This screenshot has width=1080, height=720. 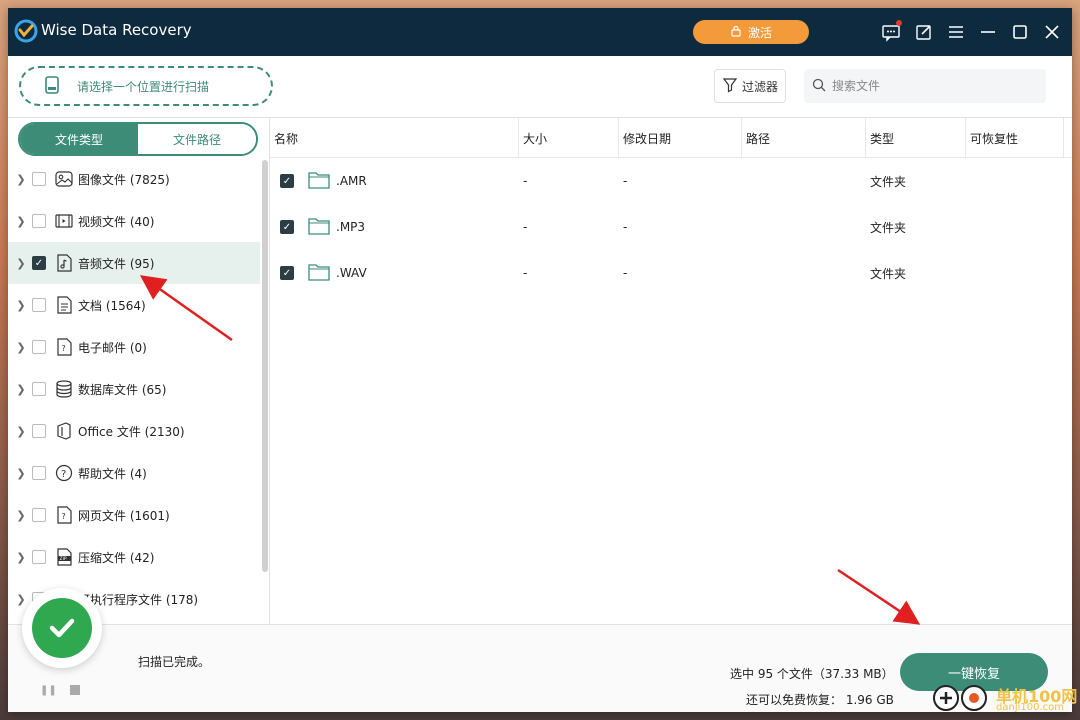 What do you see at coordinates (394, 138) in the screenshot?
I see `column-header-name: 名称` at bounding box center [394, 138].